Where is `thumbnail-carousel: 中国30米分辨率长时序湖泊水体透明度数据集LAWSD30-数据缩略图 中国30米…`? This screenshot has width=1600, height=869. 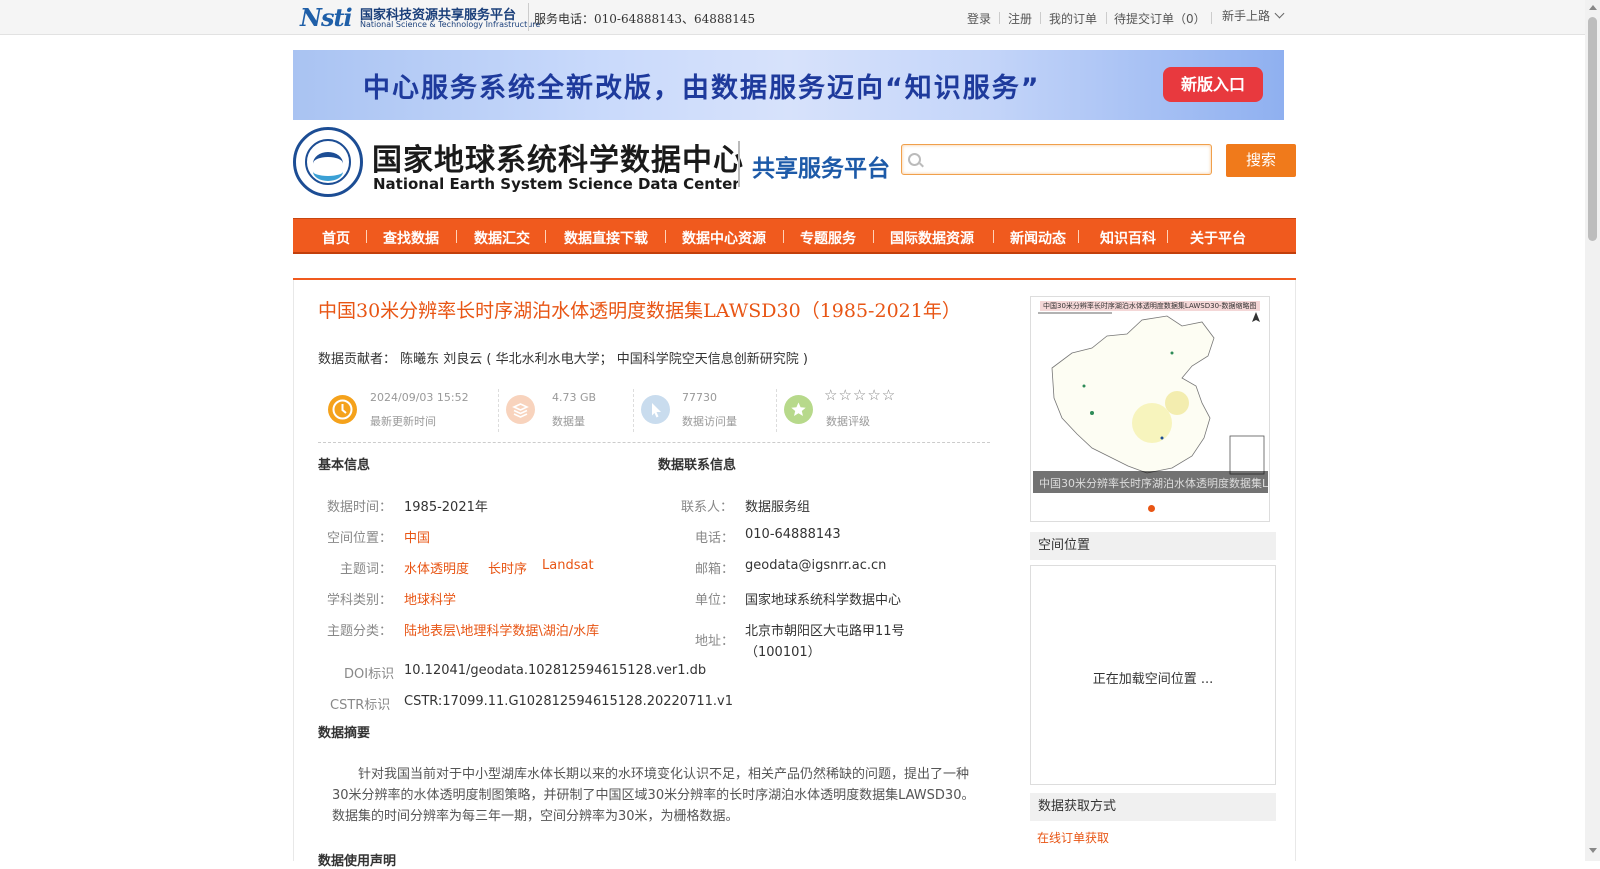 thumbnail-carousel: 中国30米分辨率长时序湖泊水体透明度数据集LAWSD30-数据缩略图 中国30米… is located at coordinates (1150, 409).